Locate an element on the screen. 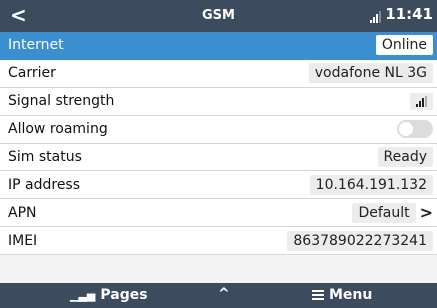 The width and height of the screenshot is (437, 308). internet-status: Online is located at coordinates (404, 45).